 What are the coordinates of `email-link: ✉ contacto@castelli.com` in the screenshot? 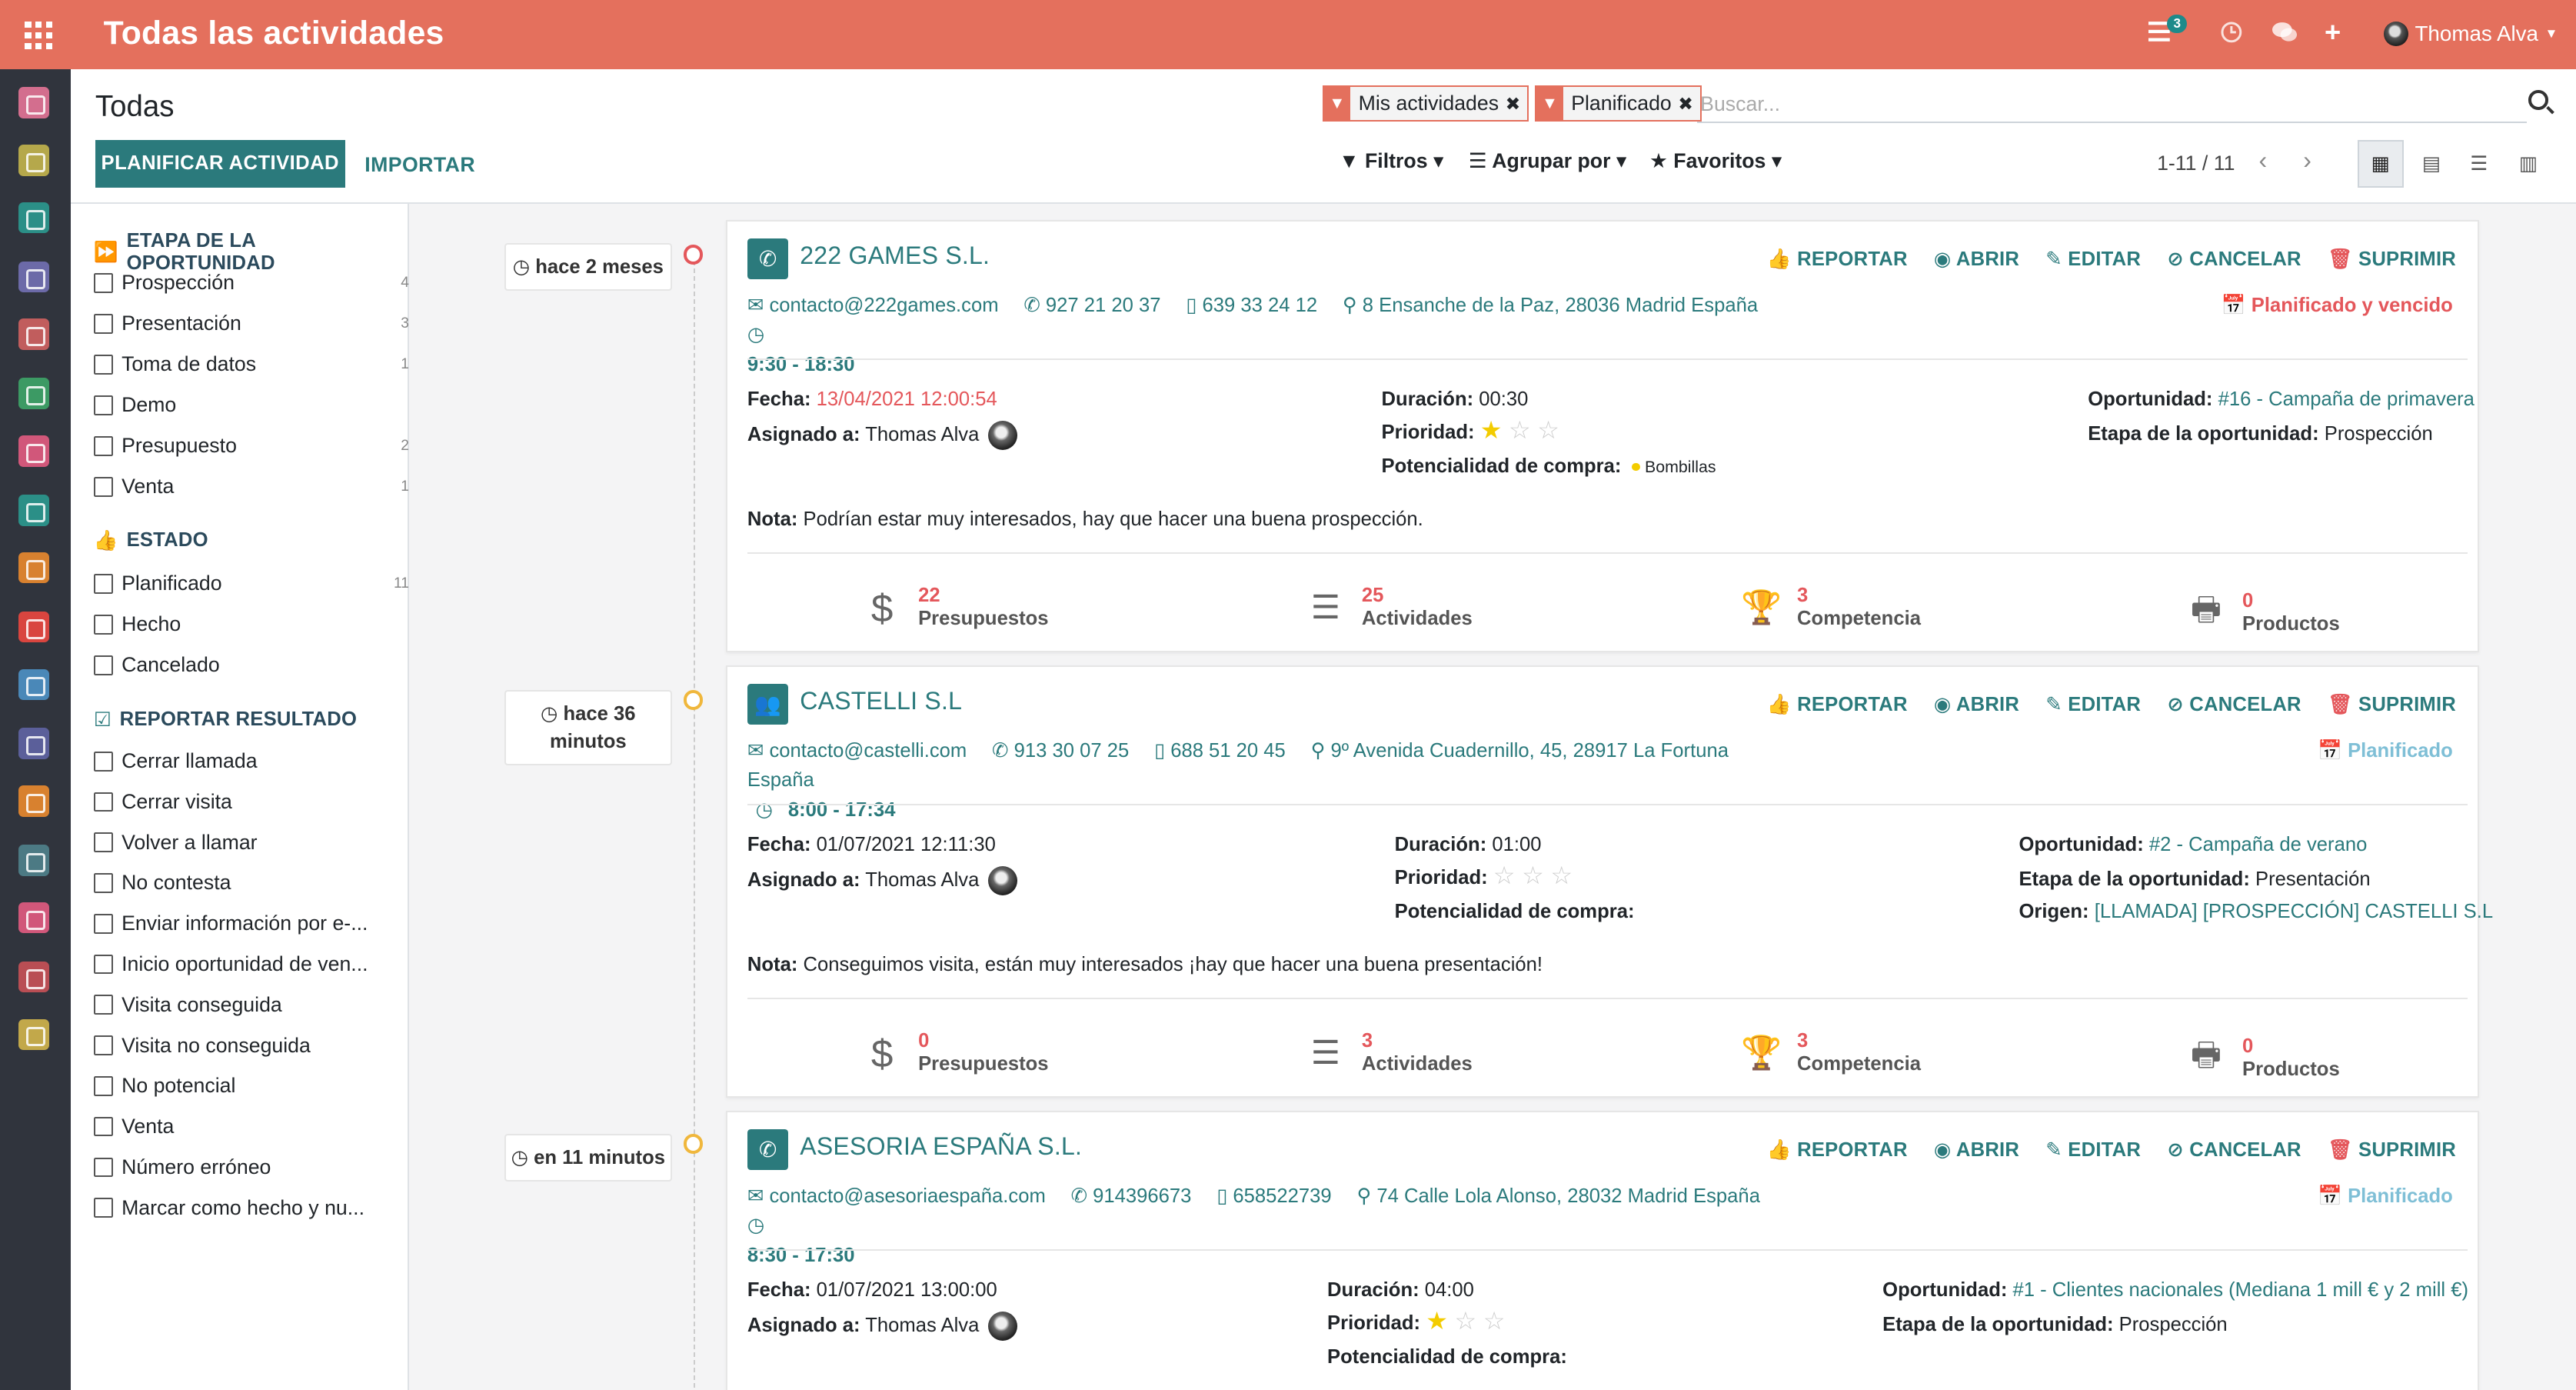 It's located at (862, 751).